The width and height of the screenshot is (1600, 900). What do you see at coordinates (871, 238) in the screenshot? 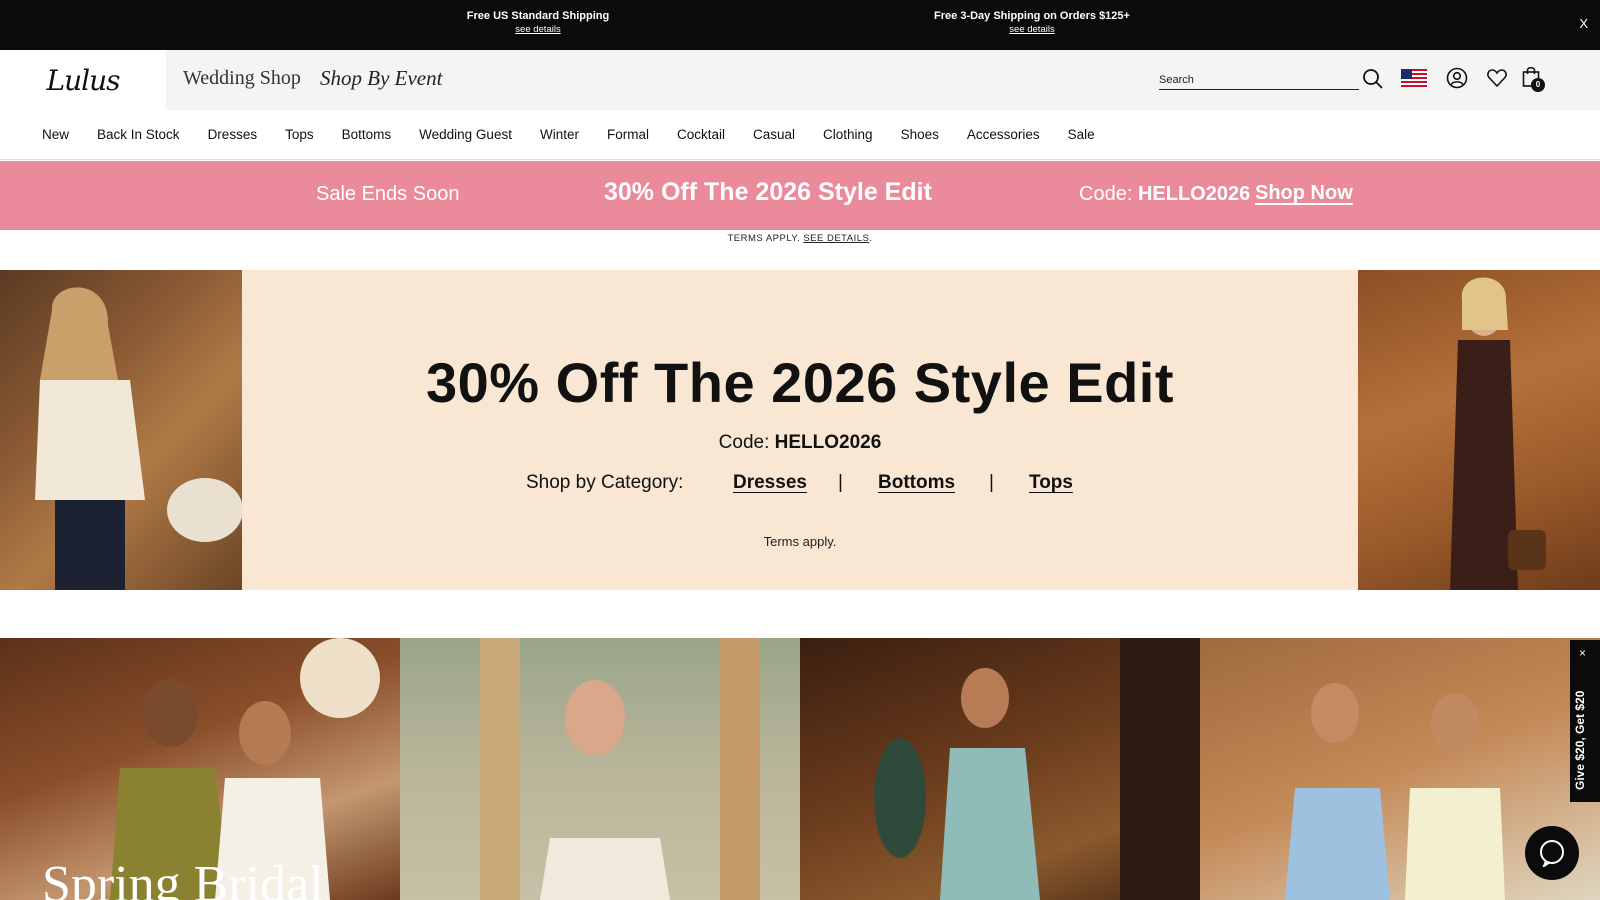
I see `terms-suffix: .` at bounding box center [871, 238].